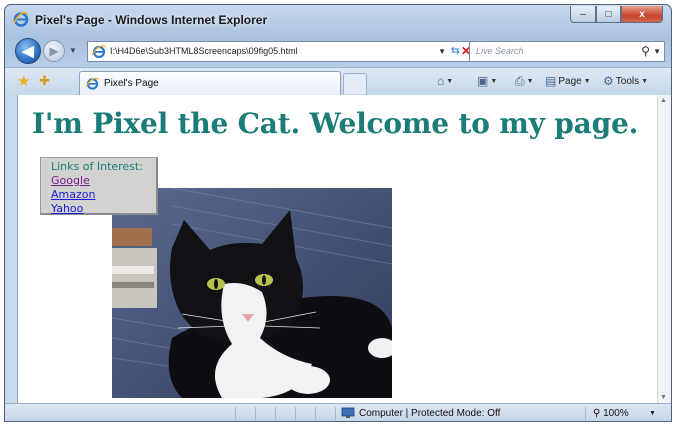 The height and width of the screenshot is (426, 676). Describe the element at coordinates (103, 181) in the screenshot. I see `link-google: Google` at that location.